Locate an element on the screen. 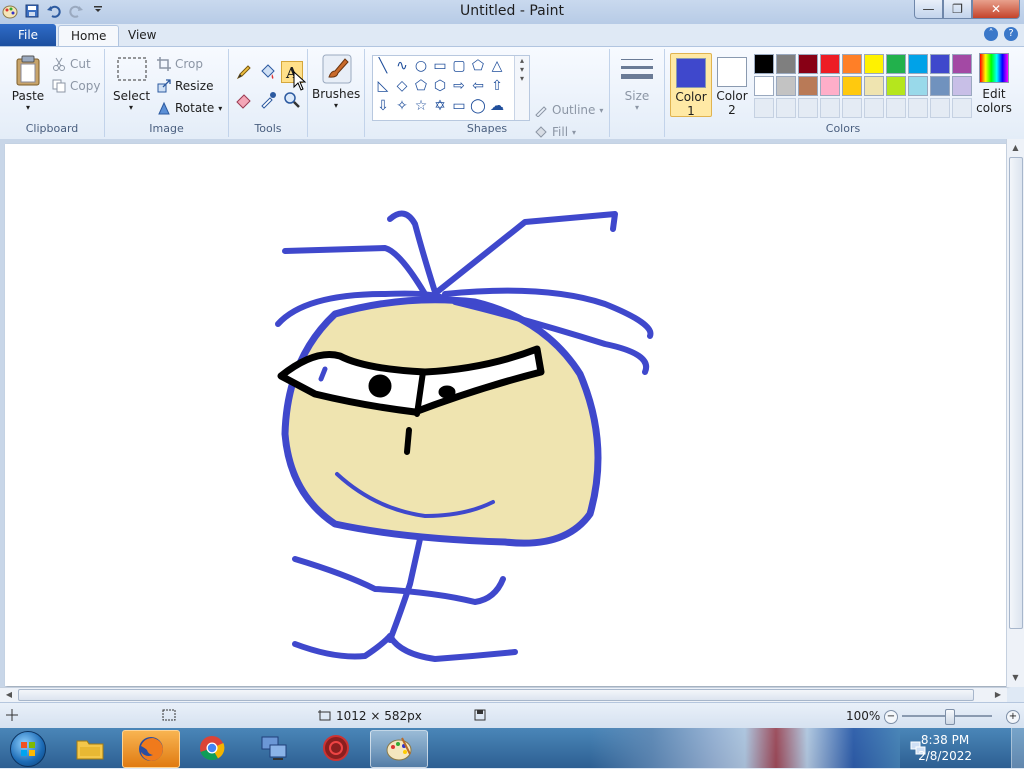 The height and width of the screenshot is (769, 1024). scroll-left-icon: ◀ is located at coordinates (9, 695).